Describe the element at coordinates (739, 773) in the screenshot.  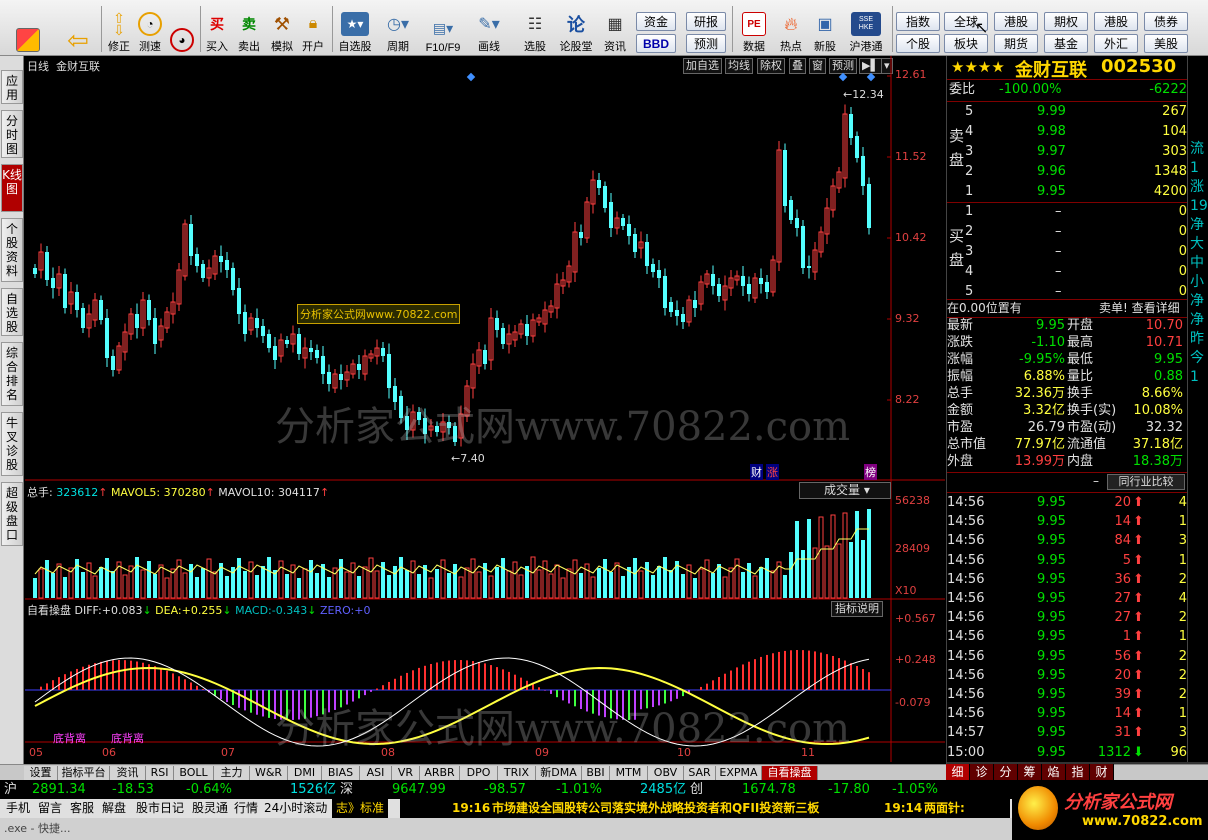
I see `indicator-tab: EXPMA` at that location.